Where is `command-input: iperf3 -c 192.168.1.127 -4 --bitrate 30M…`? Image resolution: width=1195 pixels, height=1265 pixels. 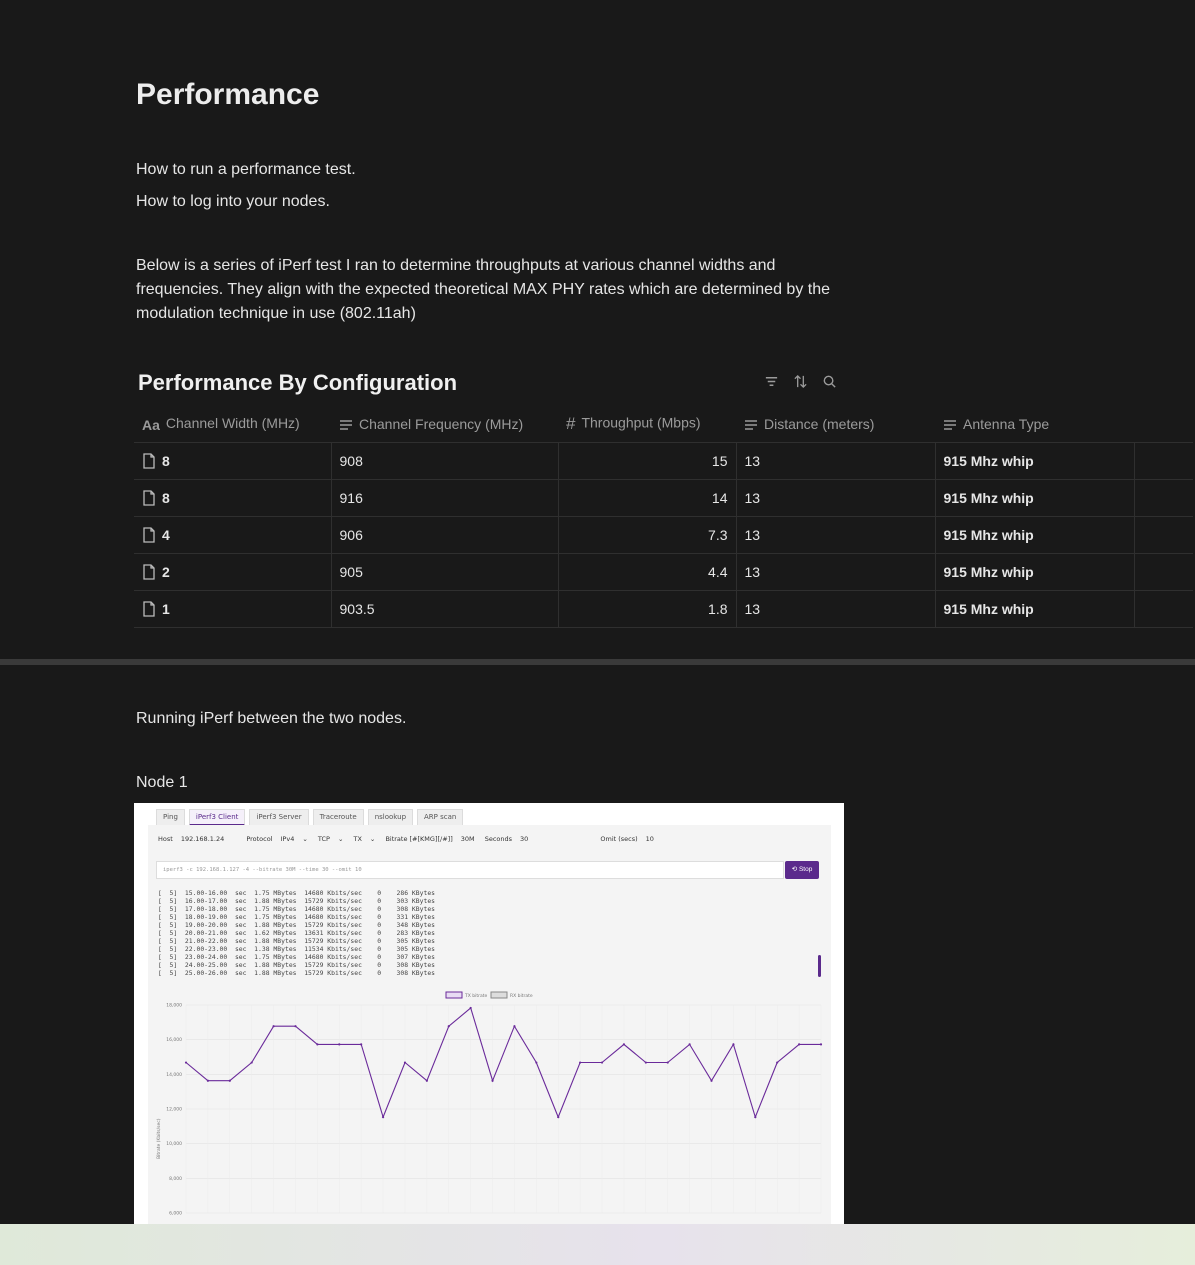 command-input: iperf3 -c 192.168.1.127 -4 --bitrate 30M… is located at coordinates (470, 870).